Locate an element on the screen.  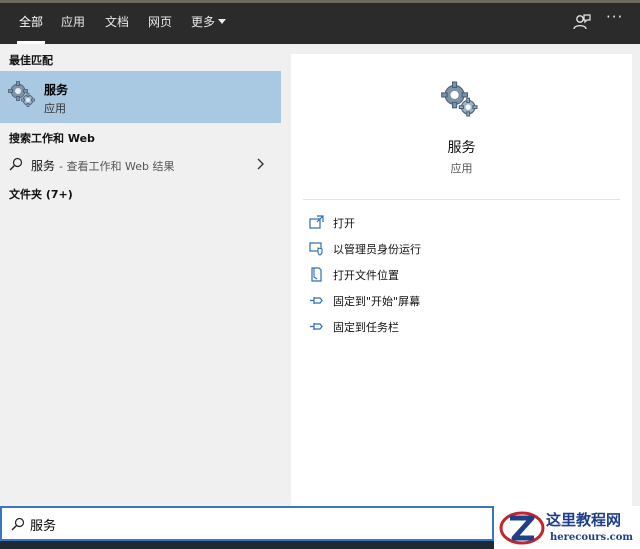
web-result-row: 服务 - 查看工作和 Web 结果 is located at coordinates (140, 165).